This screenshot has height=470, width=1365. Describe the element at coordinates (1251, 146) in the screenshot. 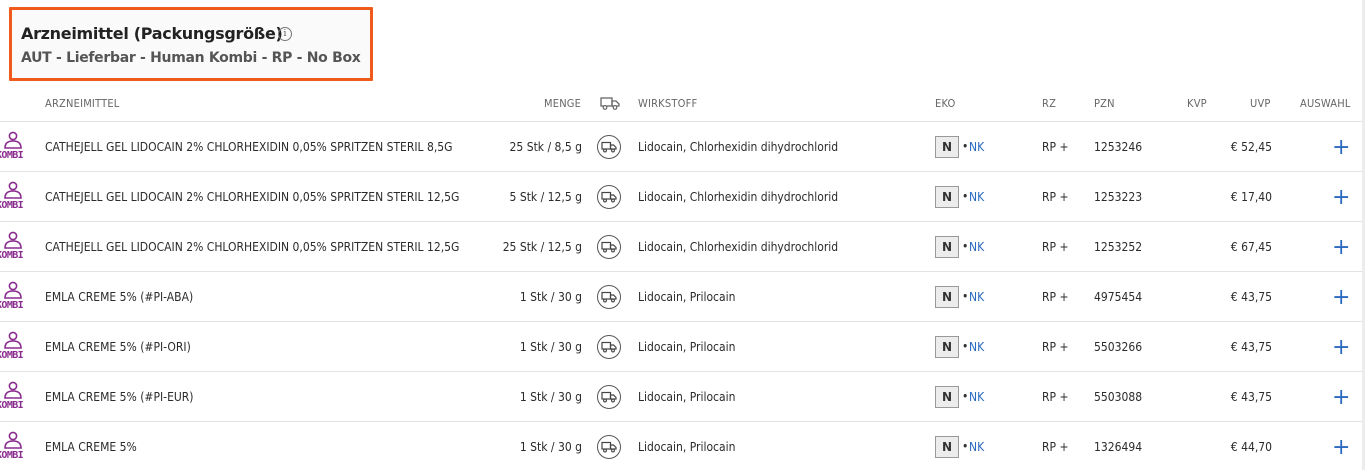

I see `uvp-price: € 52,45` at that location.